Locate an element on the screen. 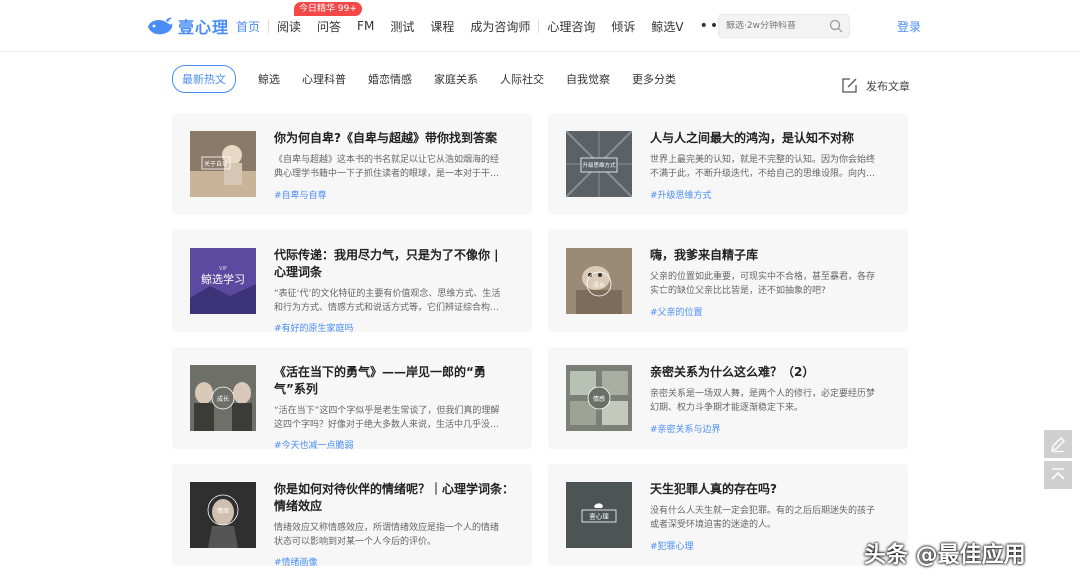 This screenshot has height=583, width=1080. thumbnail-caption: 情感 is located at coordinates (599, 399).